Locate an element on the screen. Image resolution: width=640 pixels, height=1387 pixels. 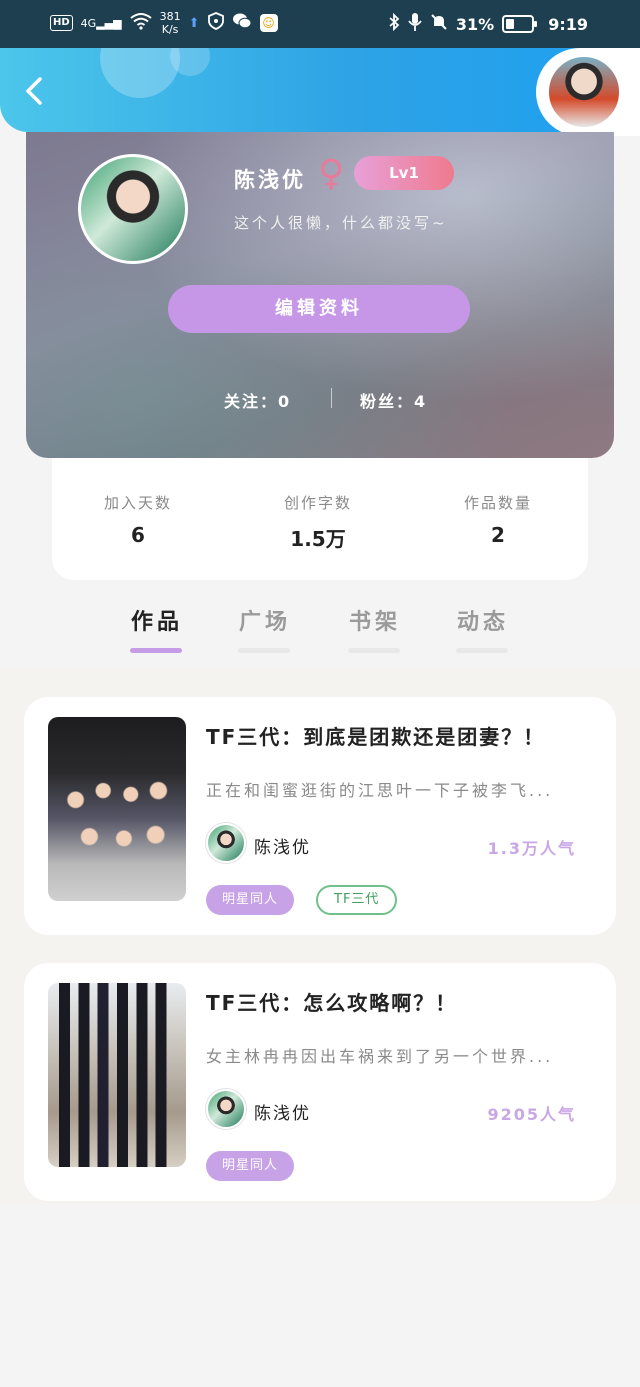
emoji-app-icon: ☺ is located at coordinates (268, 23).